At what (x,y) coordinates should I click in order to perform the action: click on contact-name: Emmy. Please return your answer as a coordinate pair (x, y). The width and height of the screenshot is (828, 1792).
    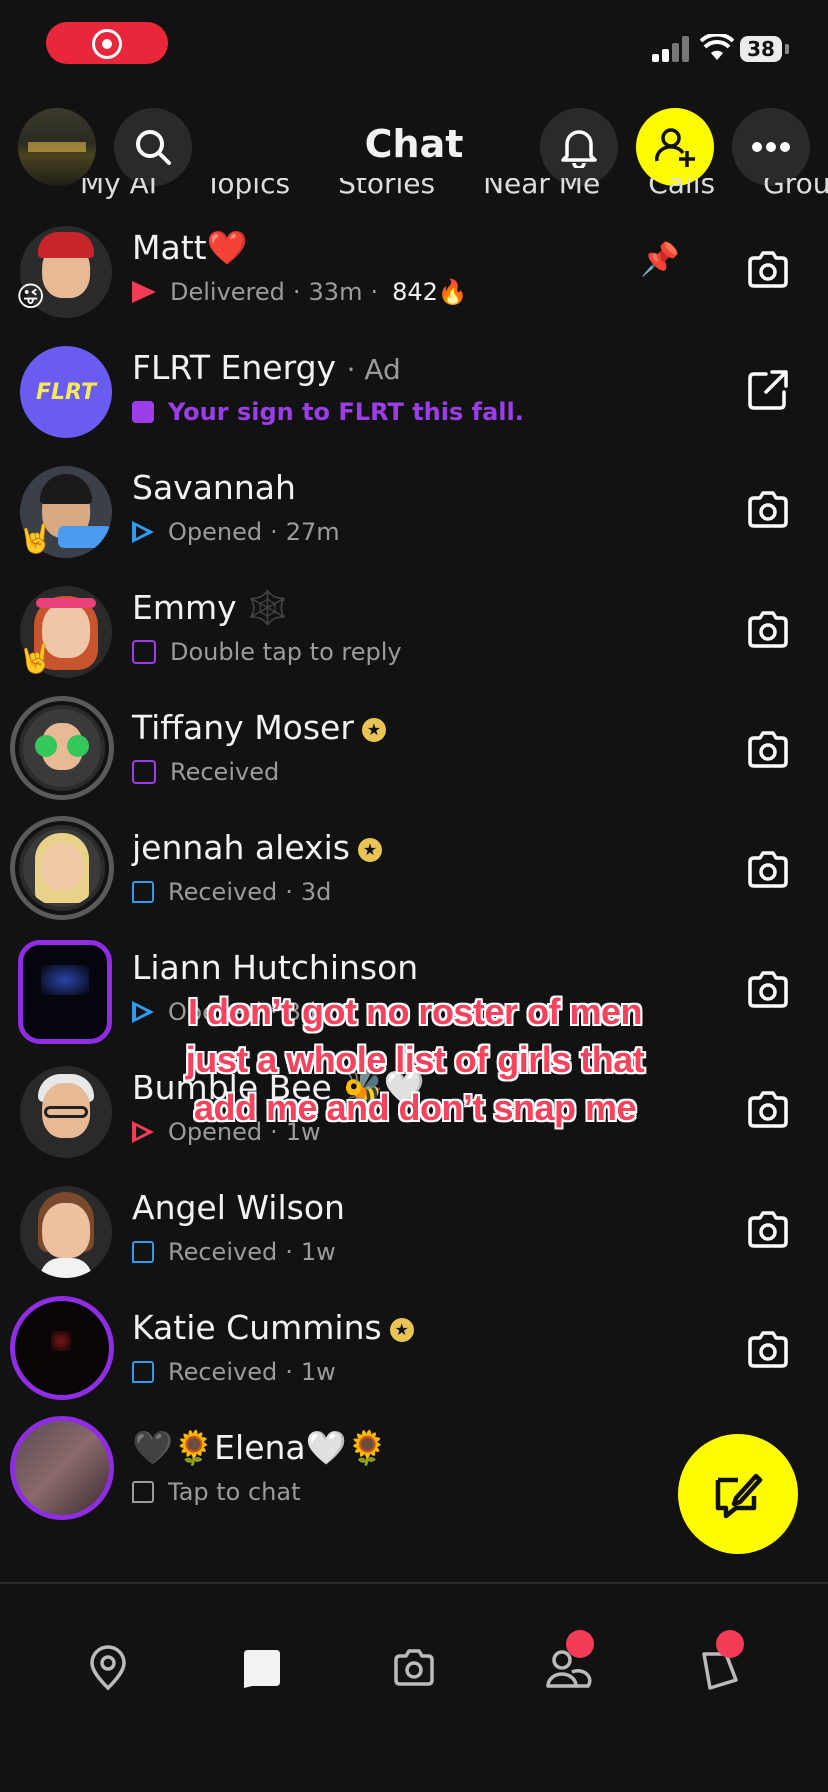
    Looking at the image, I should click on (184, 607).